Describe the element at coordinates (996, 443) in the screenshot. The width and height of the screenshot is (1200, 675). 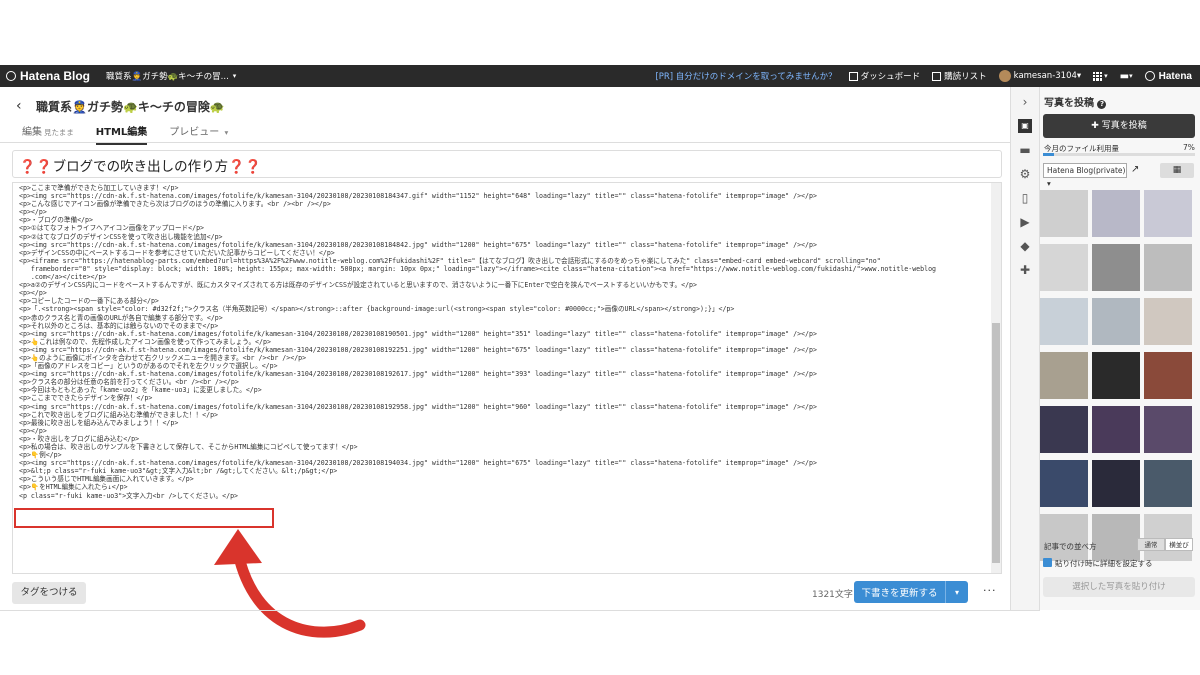
I see `scroll-thumb` at that location.